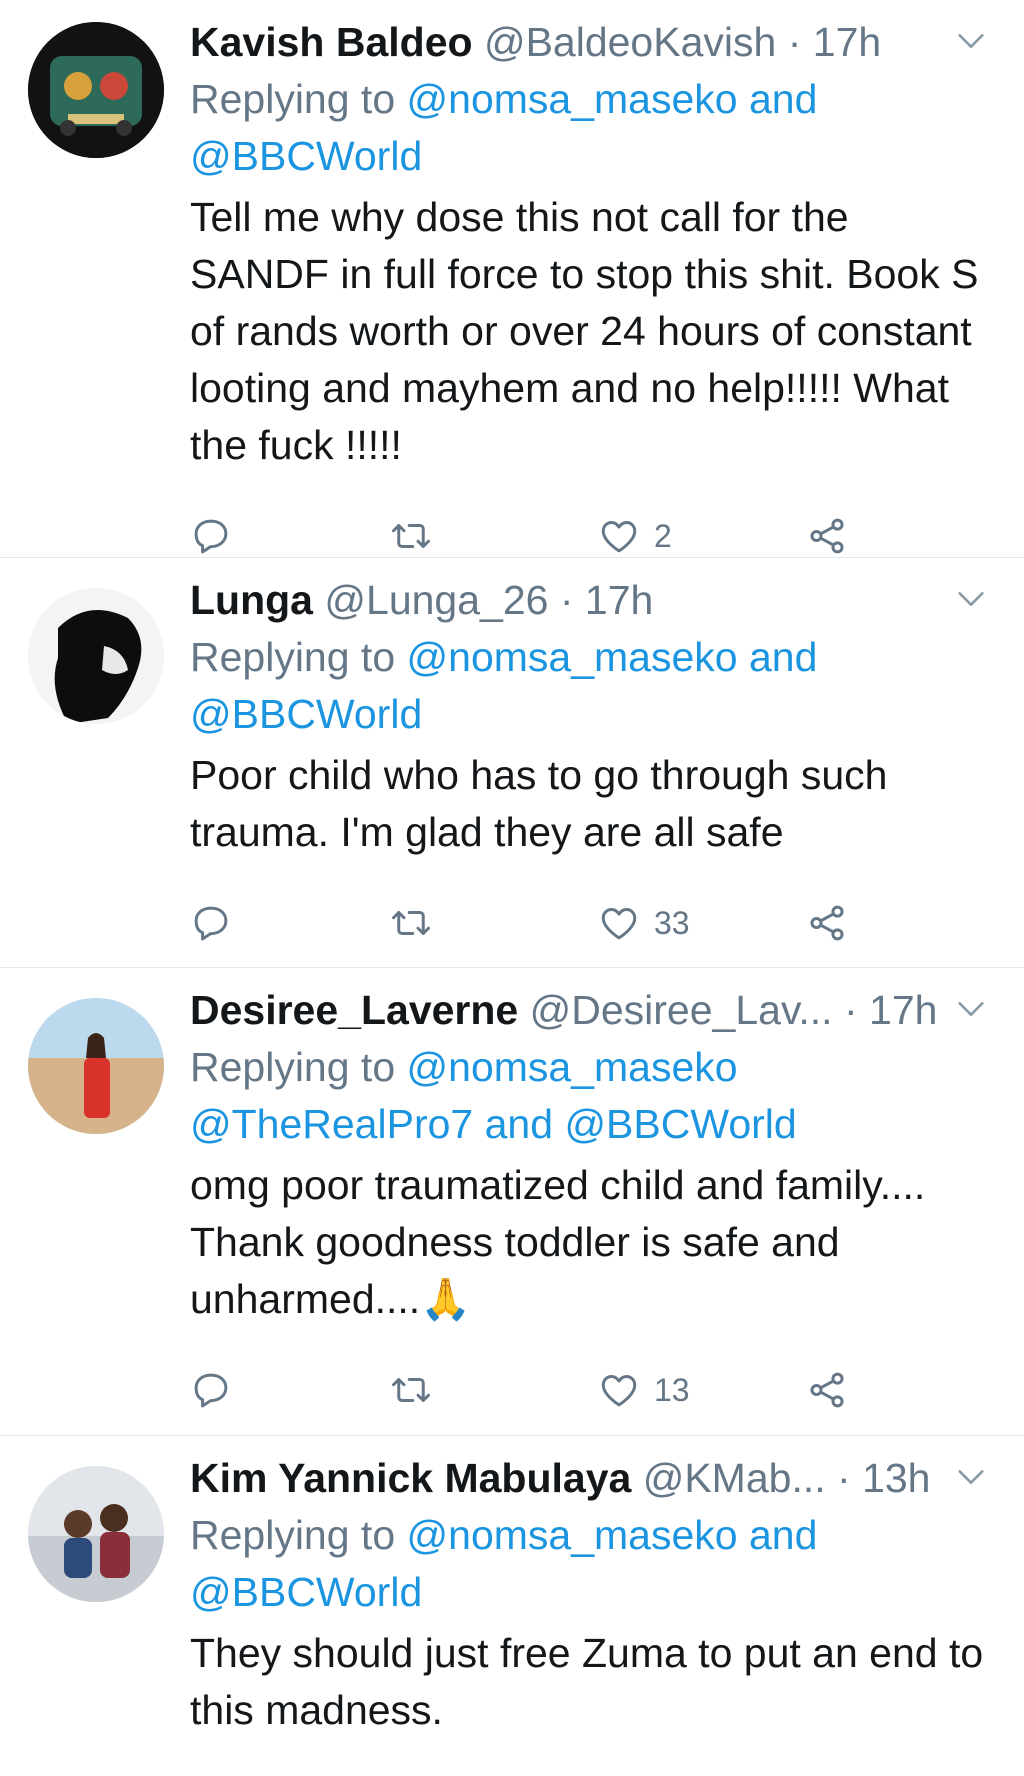 The width and height of the screenshot is (1024, 1776). What do you see at coordinates (663, 535) in the screenshot?
I see `like-count: 2` at bounding box center [663, 535].